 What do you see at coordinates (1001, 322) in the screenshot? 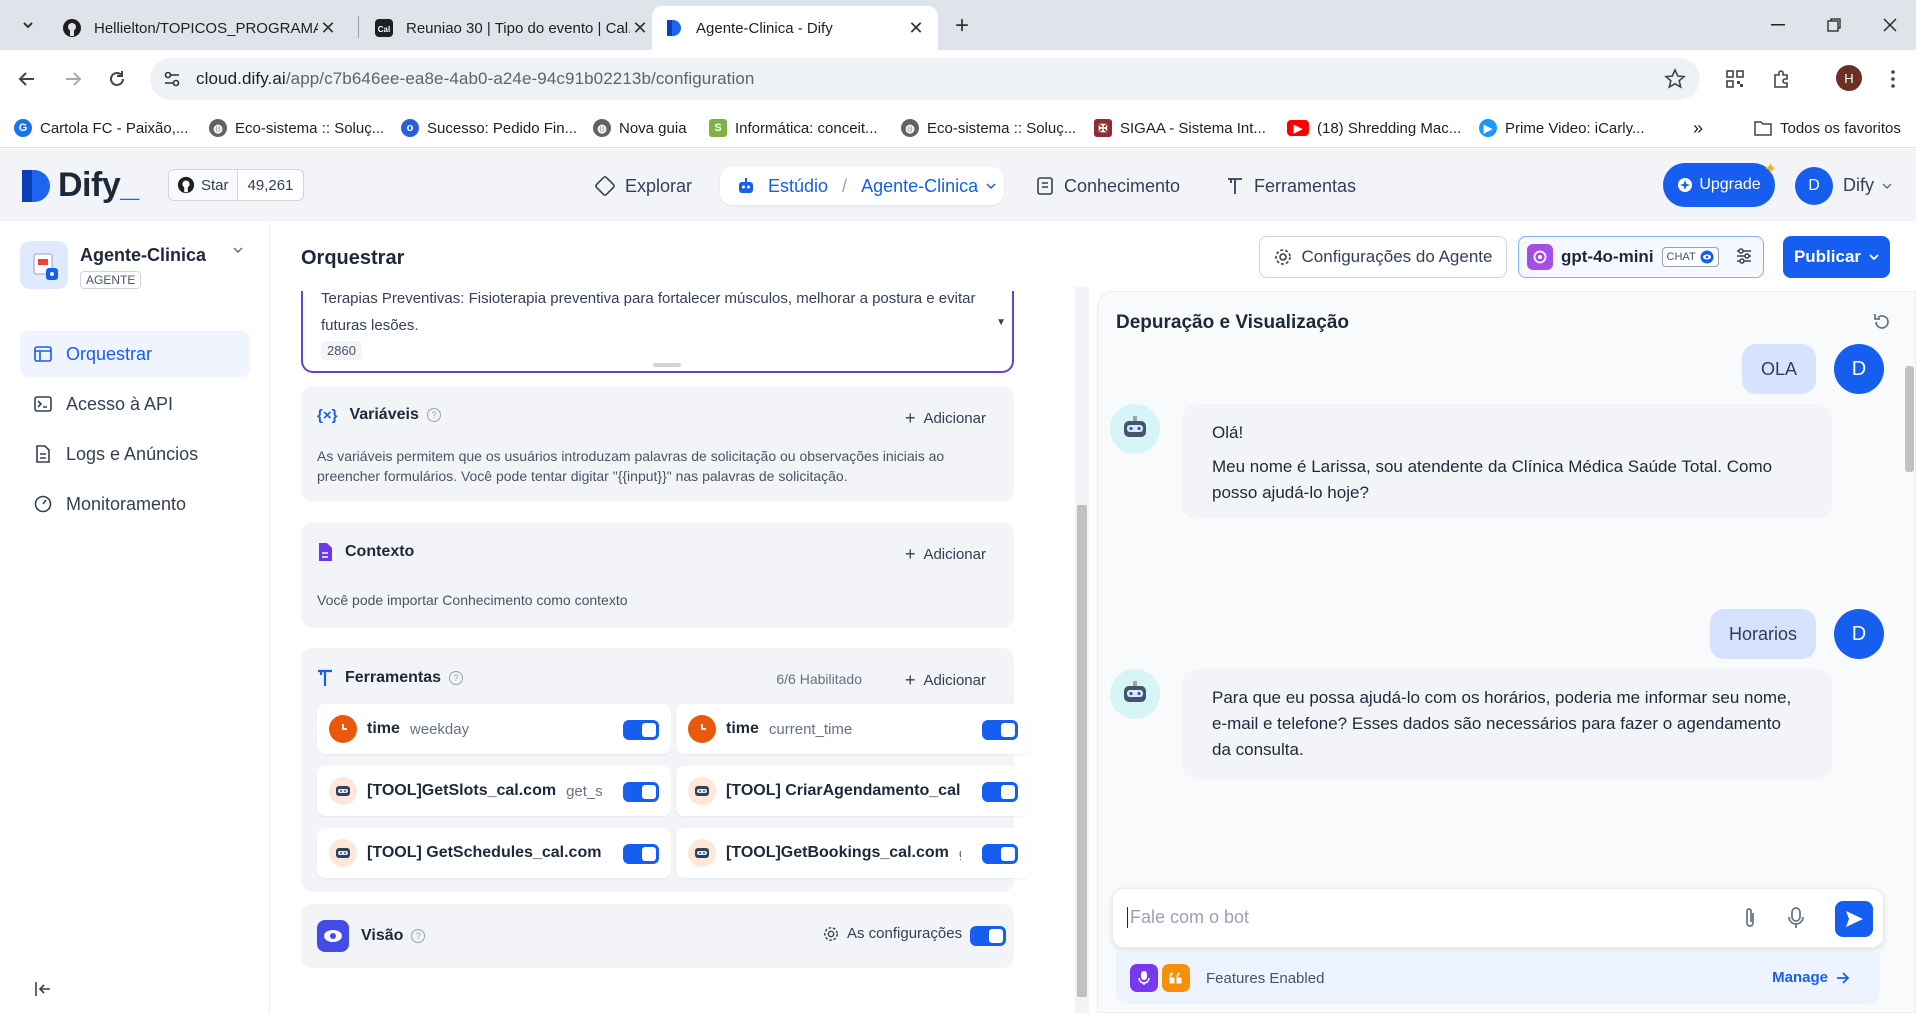
I see `scroll-down-icon: ▼` at bounding box center [1001, 322].